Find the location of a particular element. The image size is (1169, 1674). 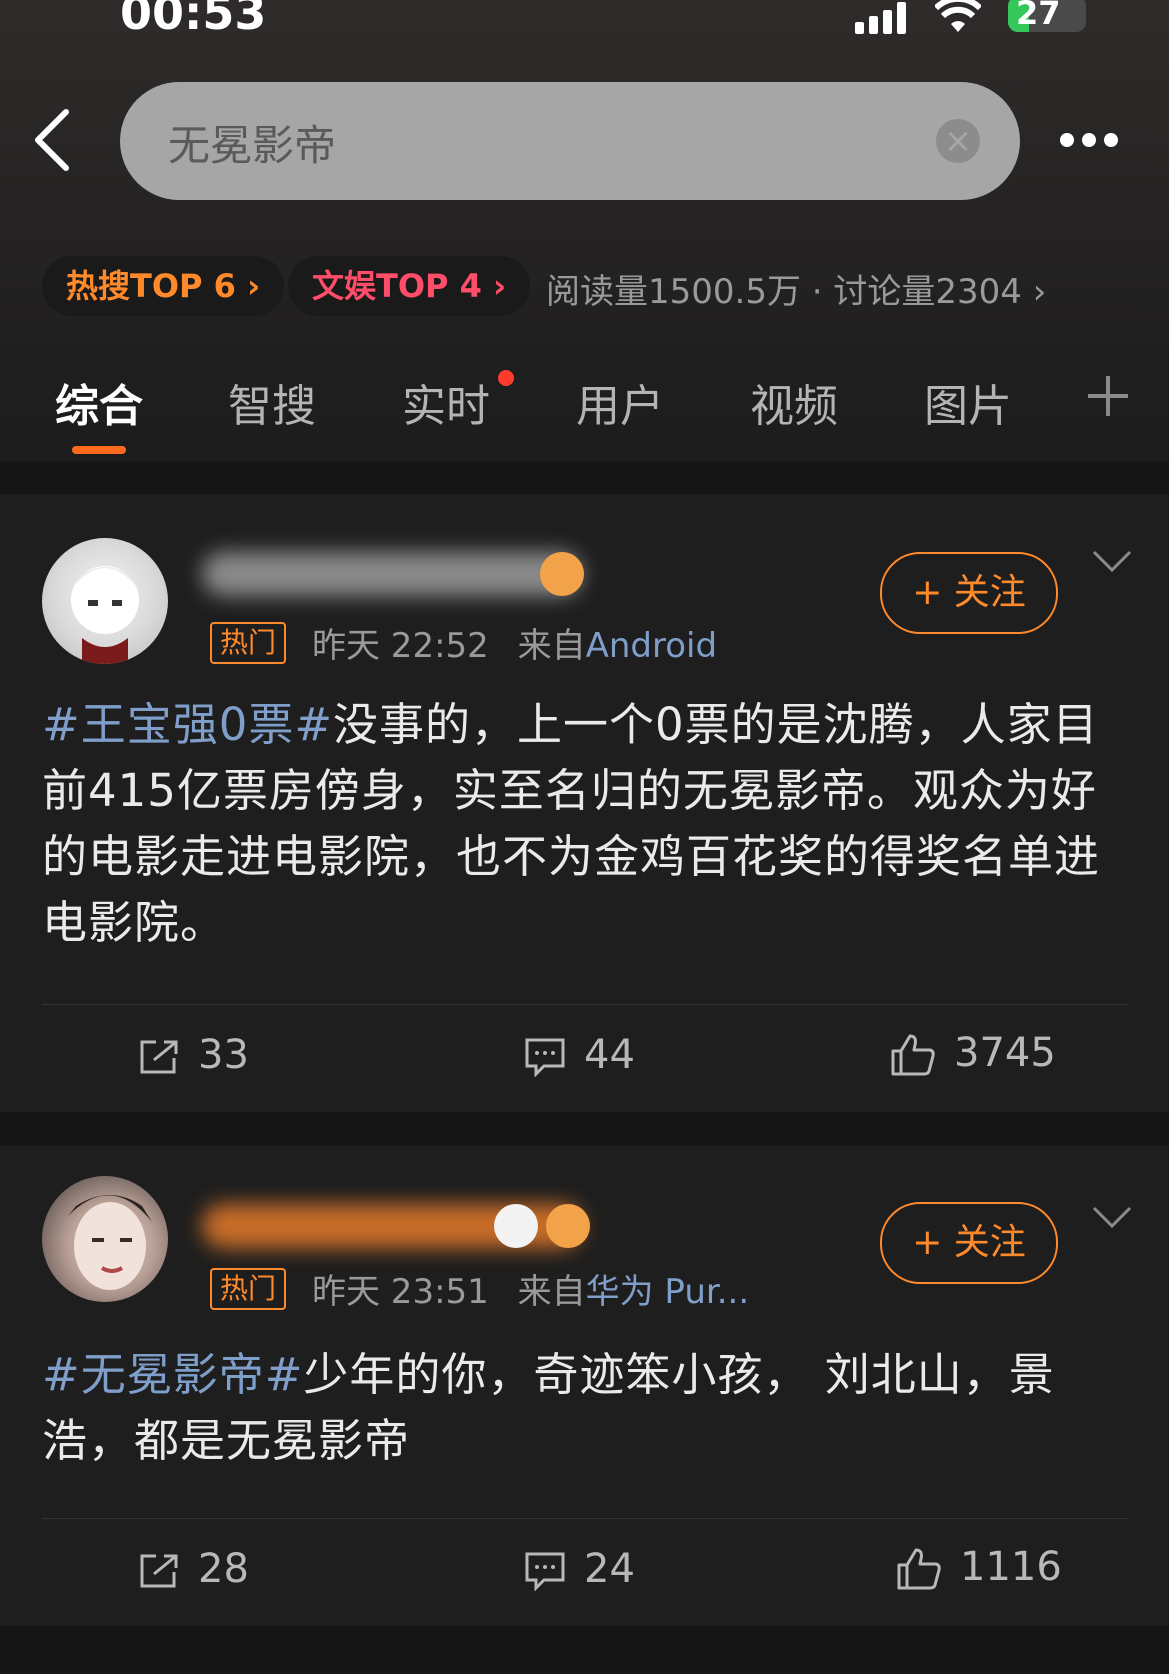

username-blurred is located at coordinates (392, 574).